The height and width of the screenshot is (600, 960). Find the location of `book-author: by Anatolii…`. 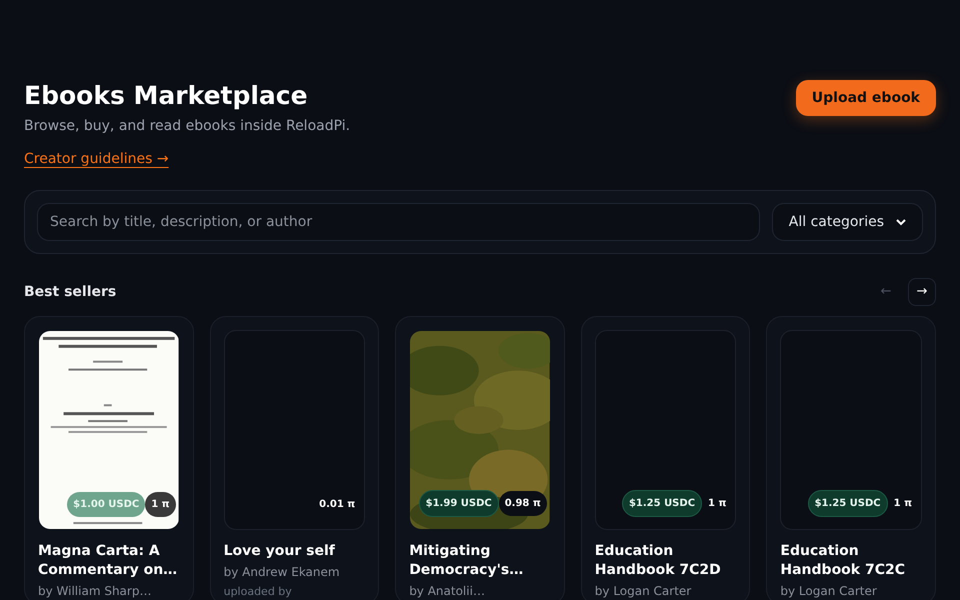

book-author: by Anatolii… is located at coordinates (447, 591).